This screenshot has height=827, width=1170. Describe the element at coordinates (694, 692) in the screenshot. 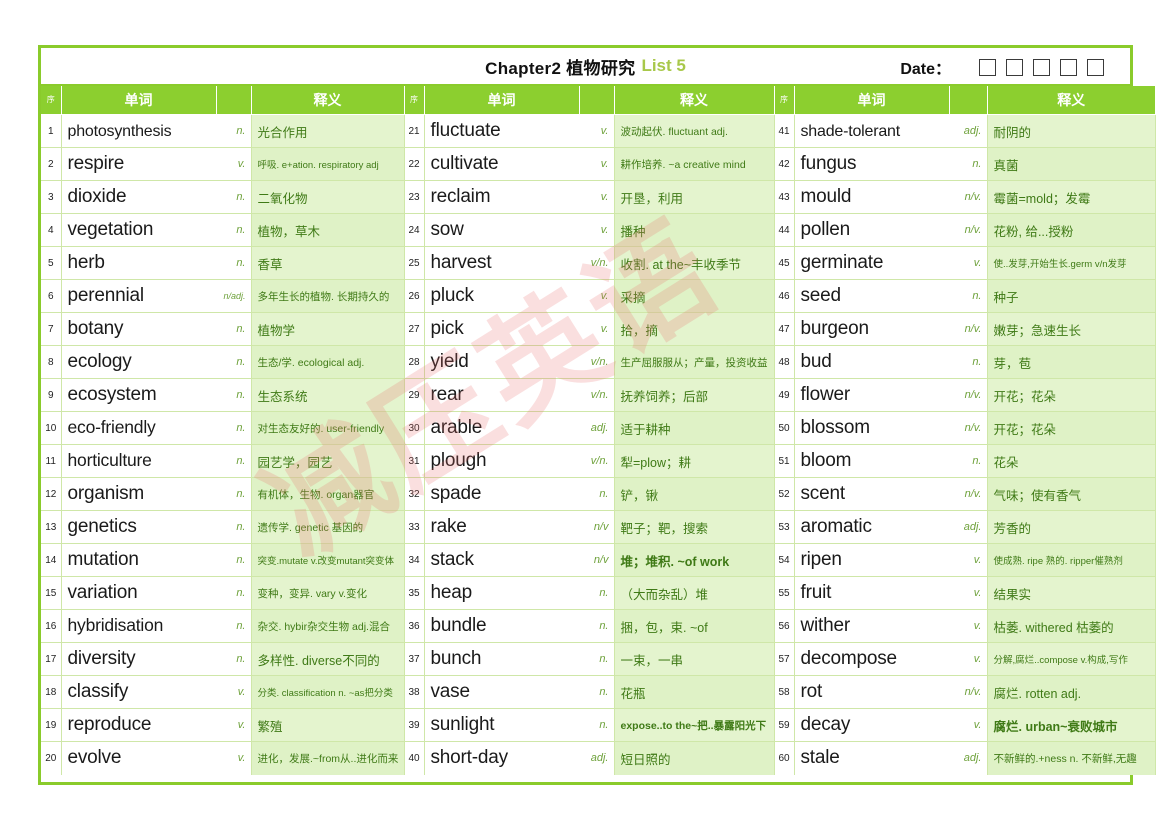

I see `definition: 花瓶` at that location.